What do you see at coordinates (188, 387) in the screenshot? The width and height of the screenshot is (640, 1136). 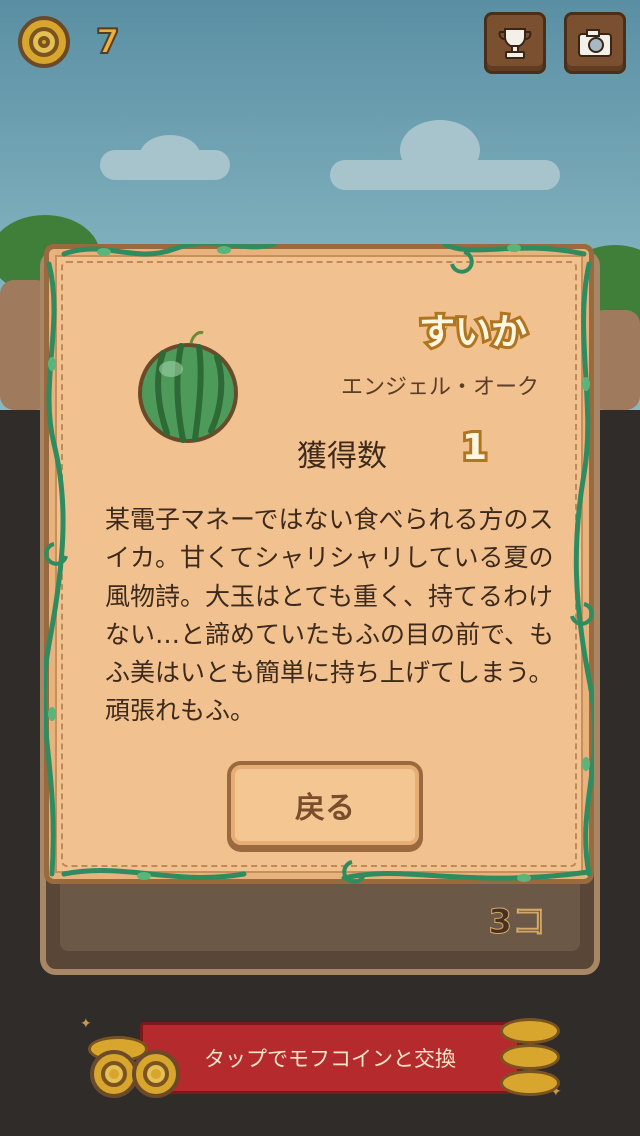 I see `watermelon-icon` at bounding box center [188, 387].